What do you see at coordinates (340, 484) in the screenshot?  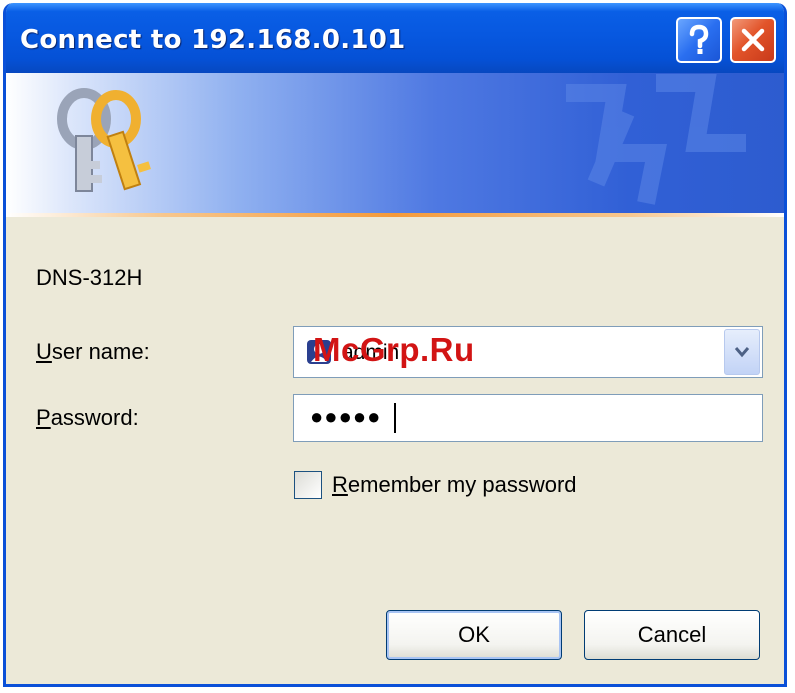 I see `remember-password-accesskey: R` at bounding box center [340, 484].